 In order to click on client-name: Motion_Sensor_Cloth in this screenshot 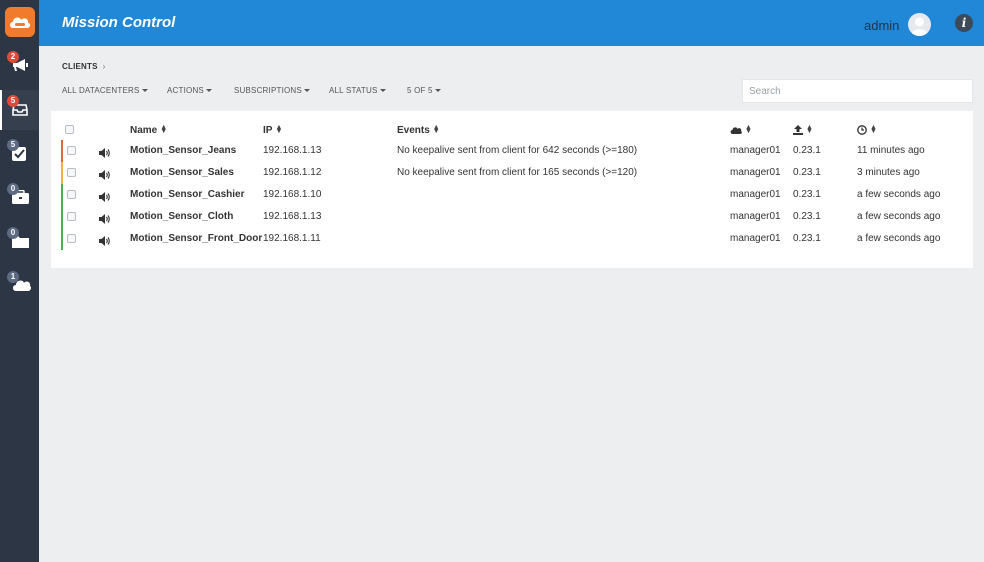, I will do `click(181, 216)`.